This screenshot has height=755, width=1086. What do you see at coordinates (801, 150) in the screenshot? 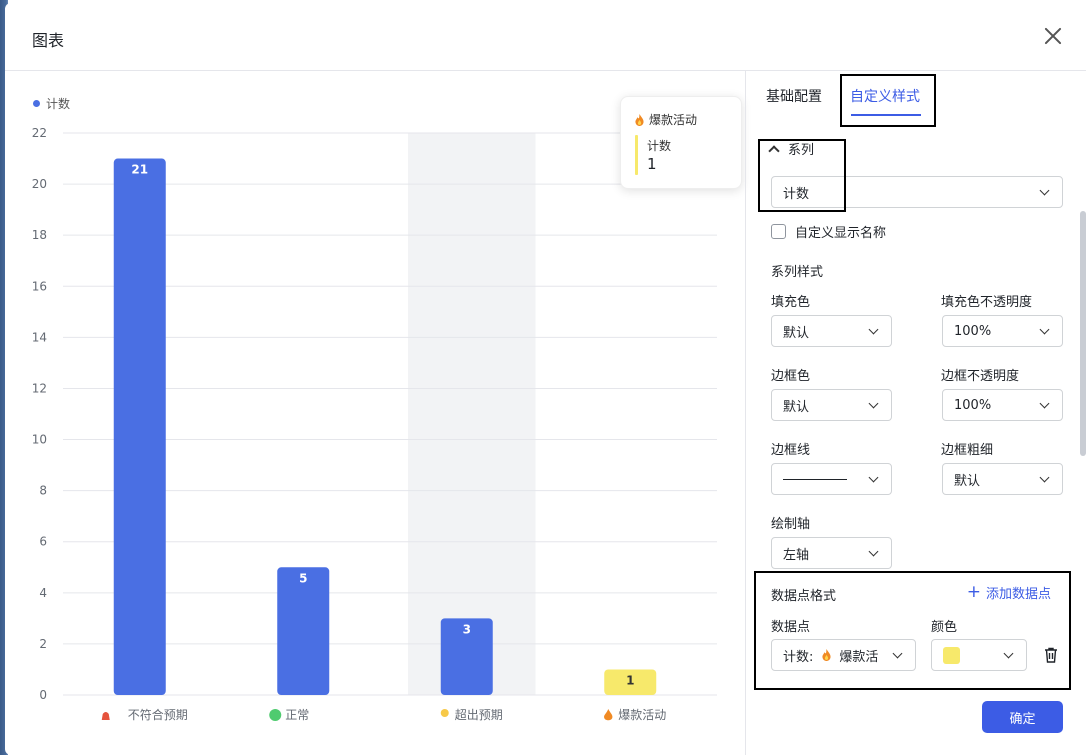
I see `series-section-label: 系列` at bounding box center [801, 150].